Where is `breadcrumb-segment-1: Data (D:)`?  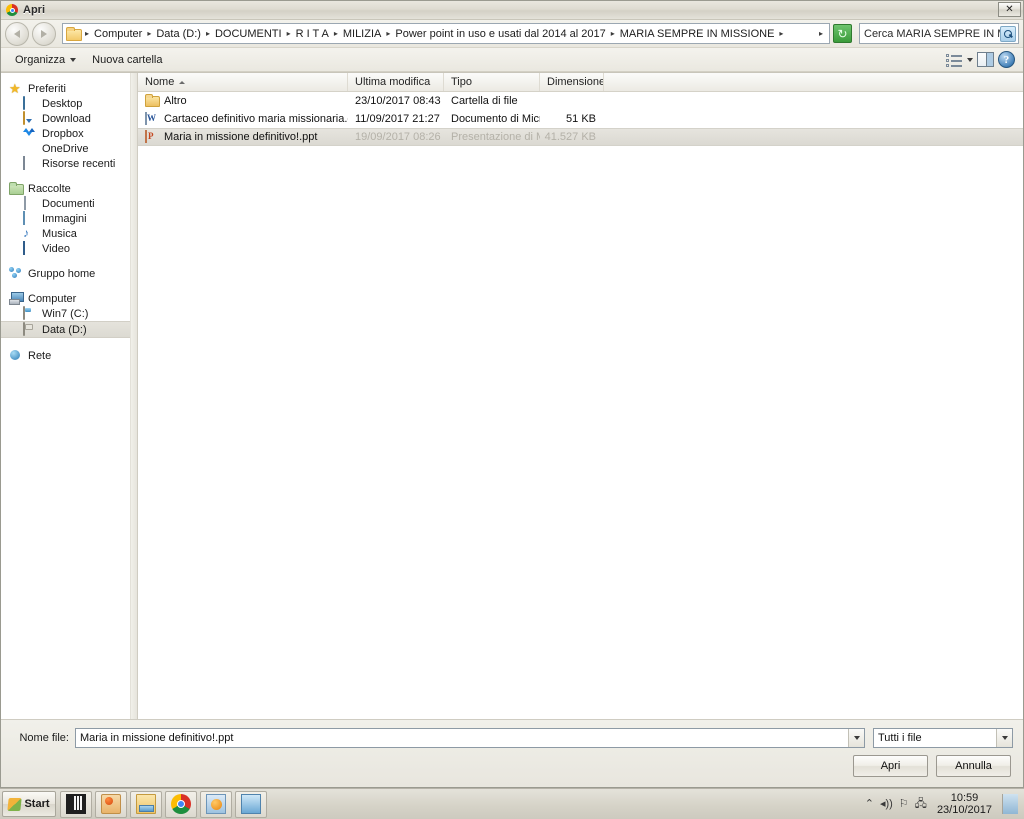
breadcrumb-segment-1: Data (D:) is located at coordinates (178, 34).